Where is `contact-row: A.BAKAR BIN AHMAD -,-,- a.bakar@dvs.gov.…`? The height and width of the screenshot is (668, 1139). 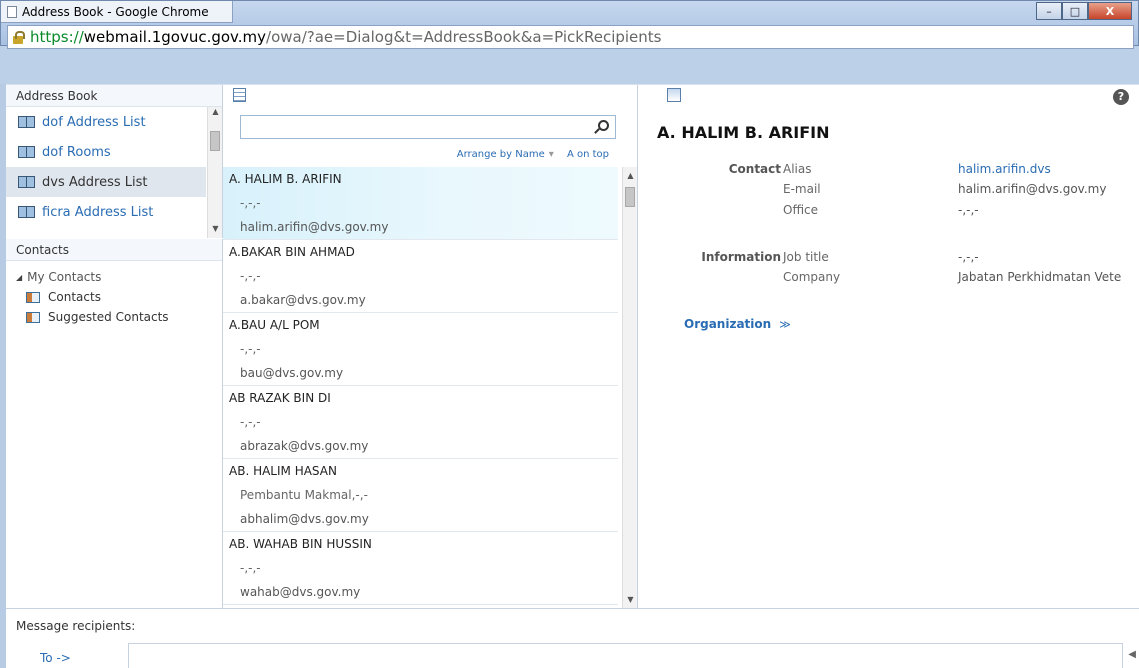
contact-row: A.BAKAR BIN AHMAD -,-,- a.bakar@dvs.gov.… is located at coordinates (420, 276).